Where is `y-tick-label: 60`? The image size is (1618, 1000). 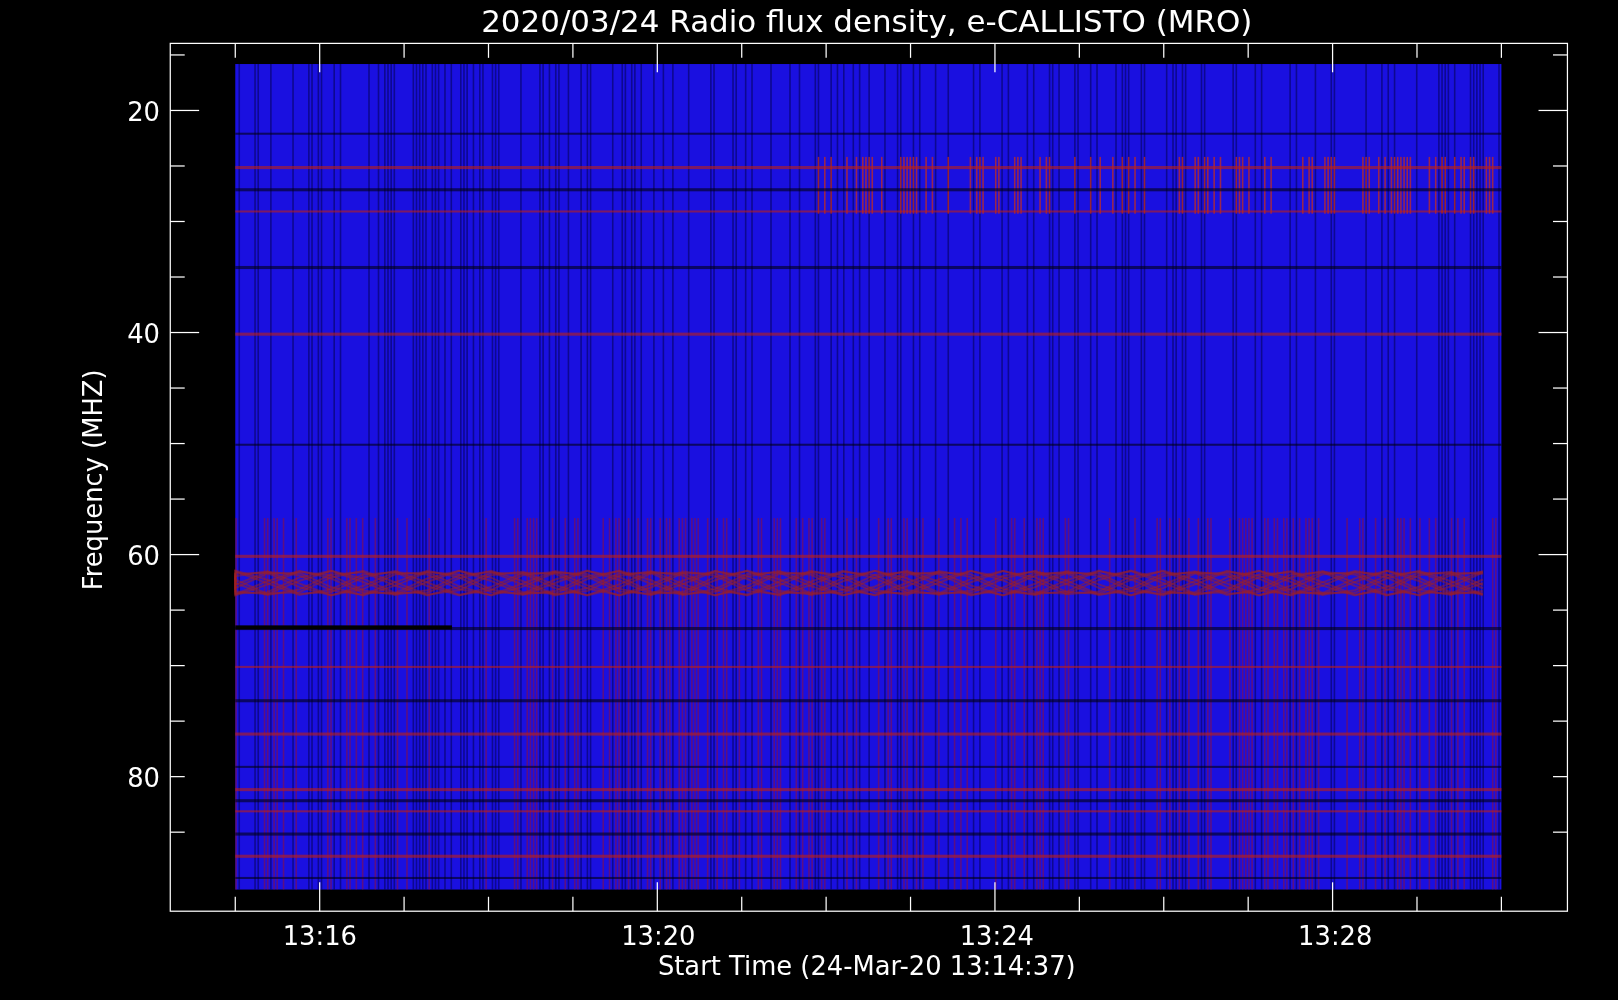 y-tick-label: 60 is located at coordinates (143, 556).